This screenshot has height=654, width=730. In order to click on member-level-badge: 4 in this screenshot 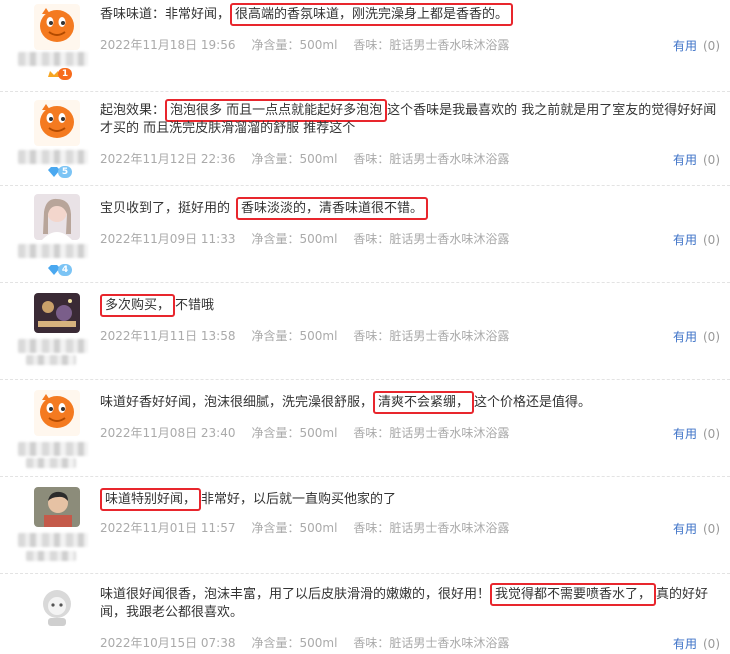, I will do `click(61, 270)`.